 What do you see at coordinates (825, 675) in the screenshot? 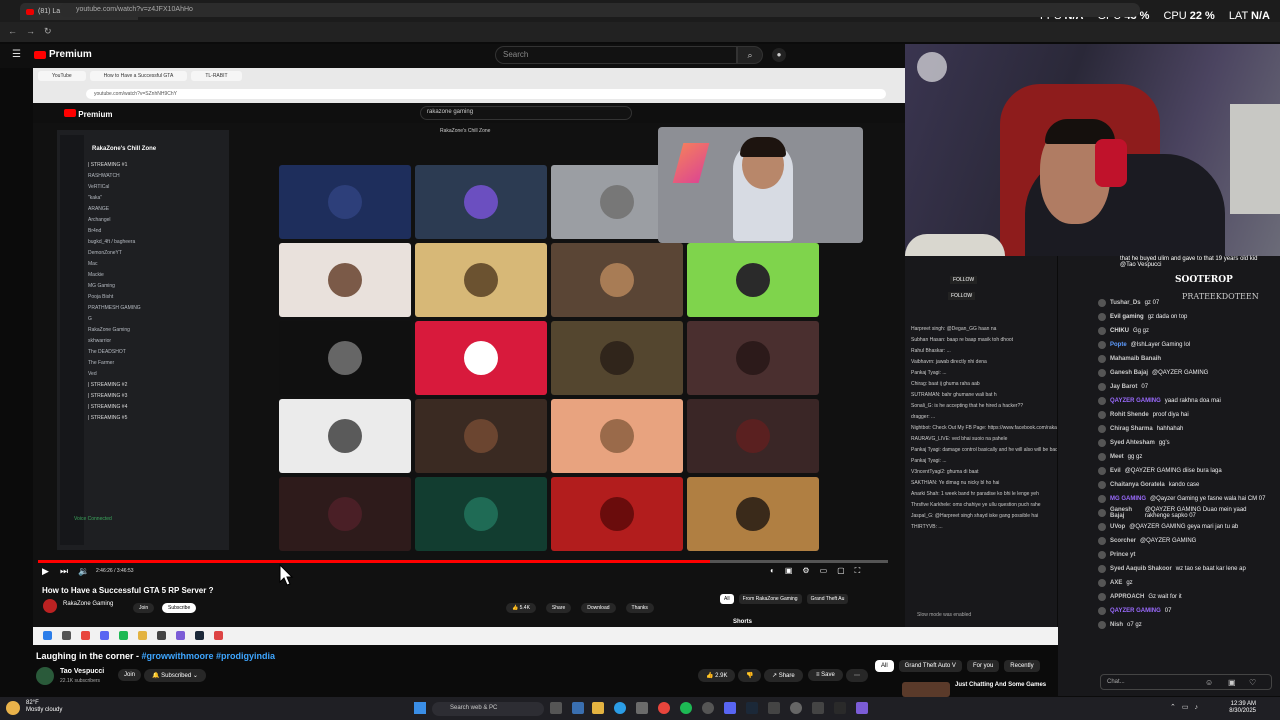
I see `save-button: ≡ Save` at bounding box center [825, 675].